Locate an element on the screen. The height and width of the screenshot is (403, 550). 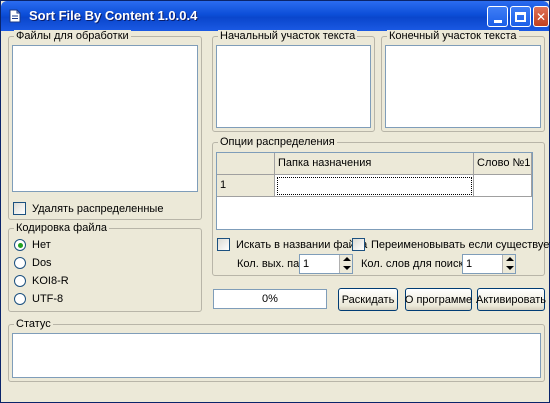
grid-header-word1: Слово №1 is located at coordinates (503, 164).